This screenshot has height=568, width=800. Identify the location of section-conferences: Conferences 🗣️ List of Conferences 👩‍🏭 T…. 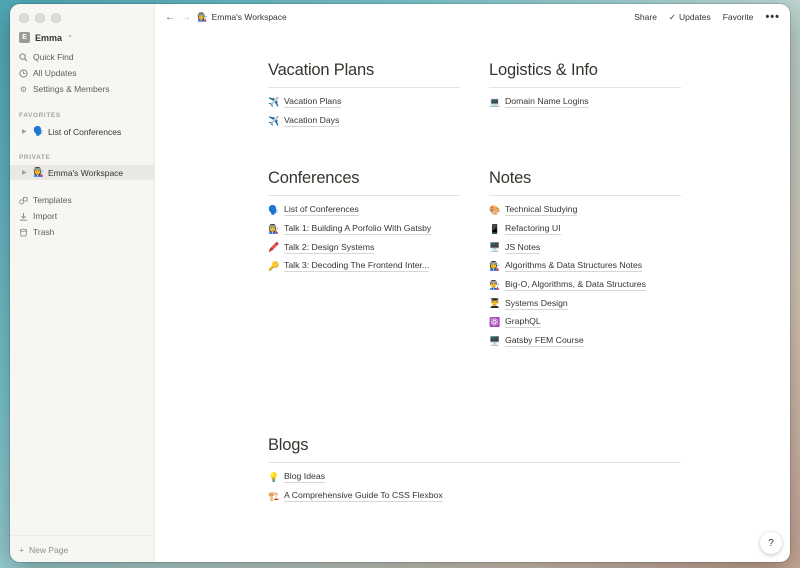
(364, 222).